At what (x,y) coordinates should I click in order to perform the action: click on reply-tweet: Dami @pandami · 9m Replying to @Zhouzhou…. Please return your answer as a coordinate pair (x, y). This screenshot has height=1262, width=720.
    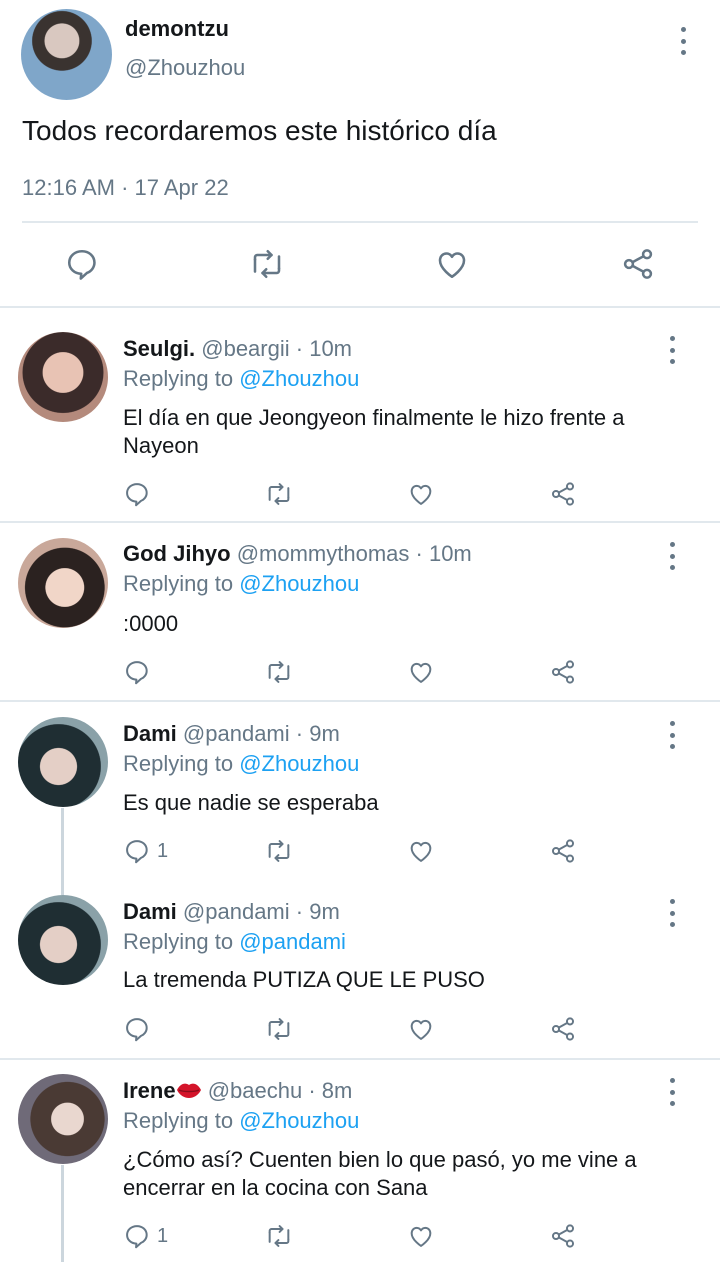
    Looking at the image, I should click on (360, 792).